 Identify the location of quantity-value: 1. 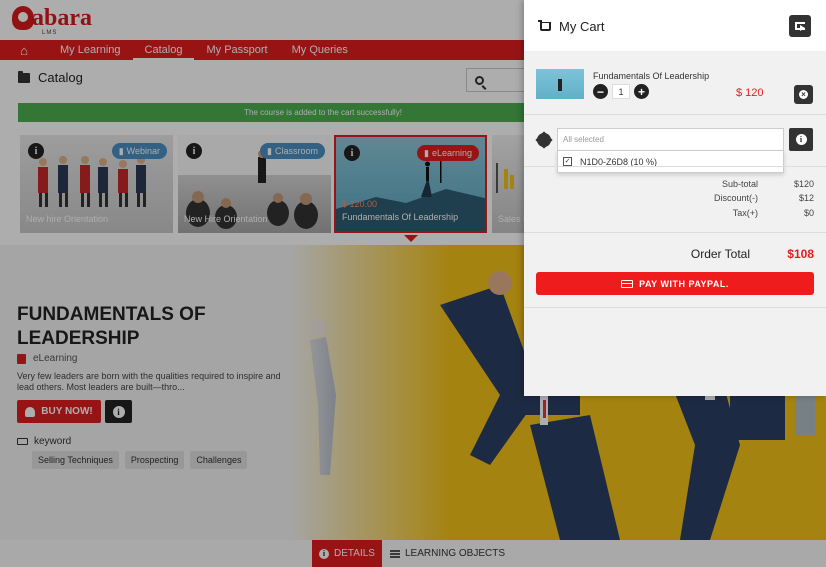
(621, 91).